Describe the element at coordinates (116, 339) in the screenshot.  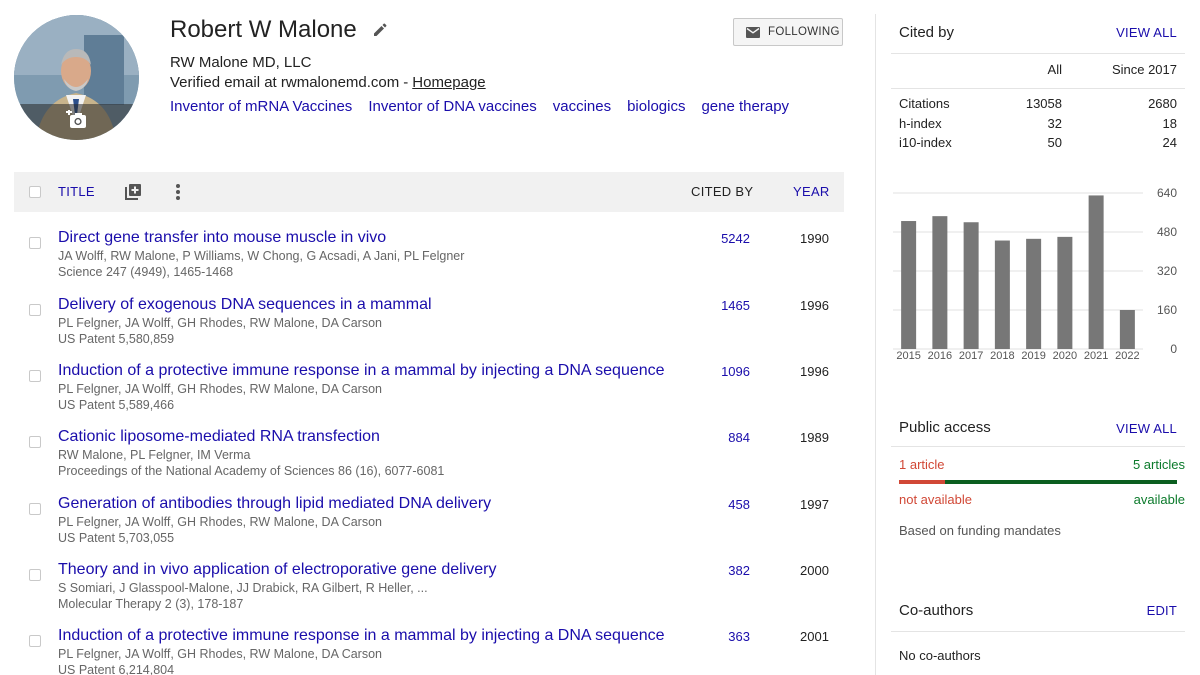
I see `article-venue: US Patent 5,580,859` at that location.